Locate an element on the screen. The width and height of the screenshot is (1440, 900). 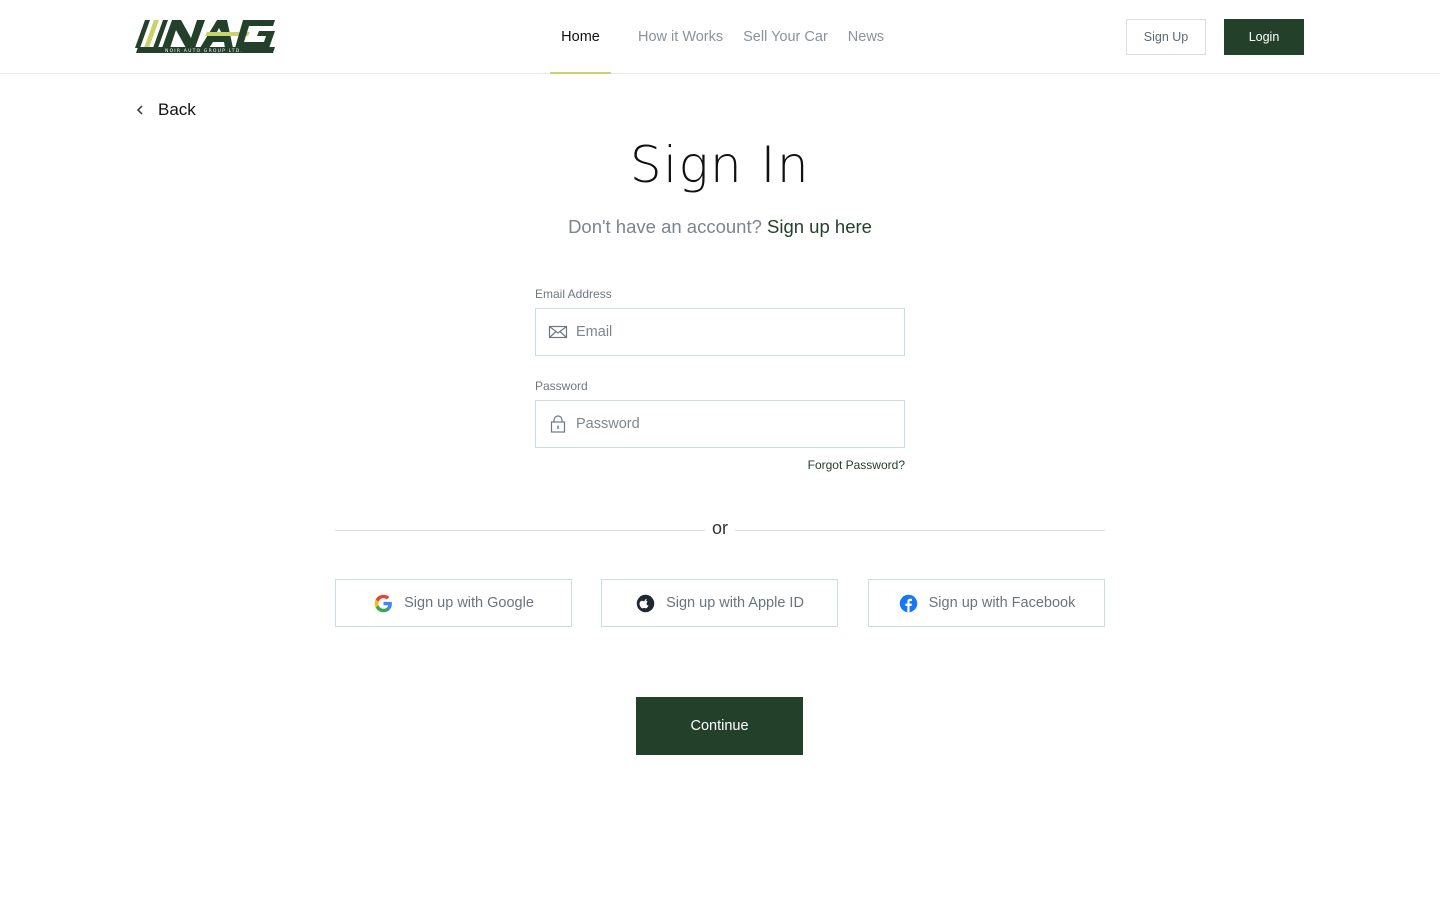
logo-tagline: NOIR AUTO GROUP LTD. is located at coordinates (204, 51).